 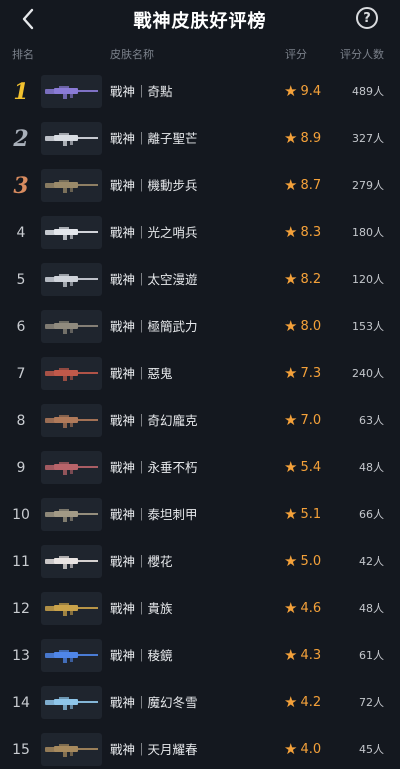 I want to click on ranking-row: 10 戰神｜泰坦刺甲 ★ 5.1 66人, so click(x=200, y=514).